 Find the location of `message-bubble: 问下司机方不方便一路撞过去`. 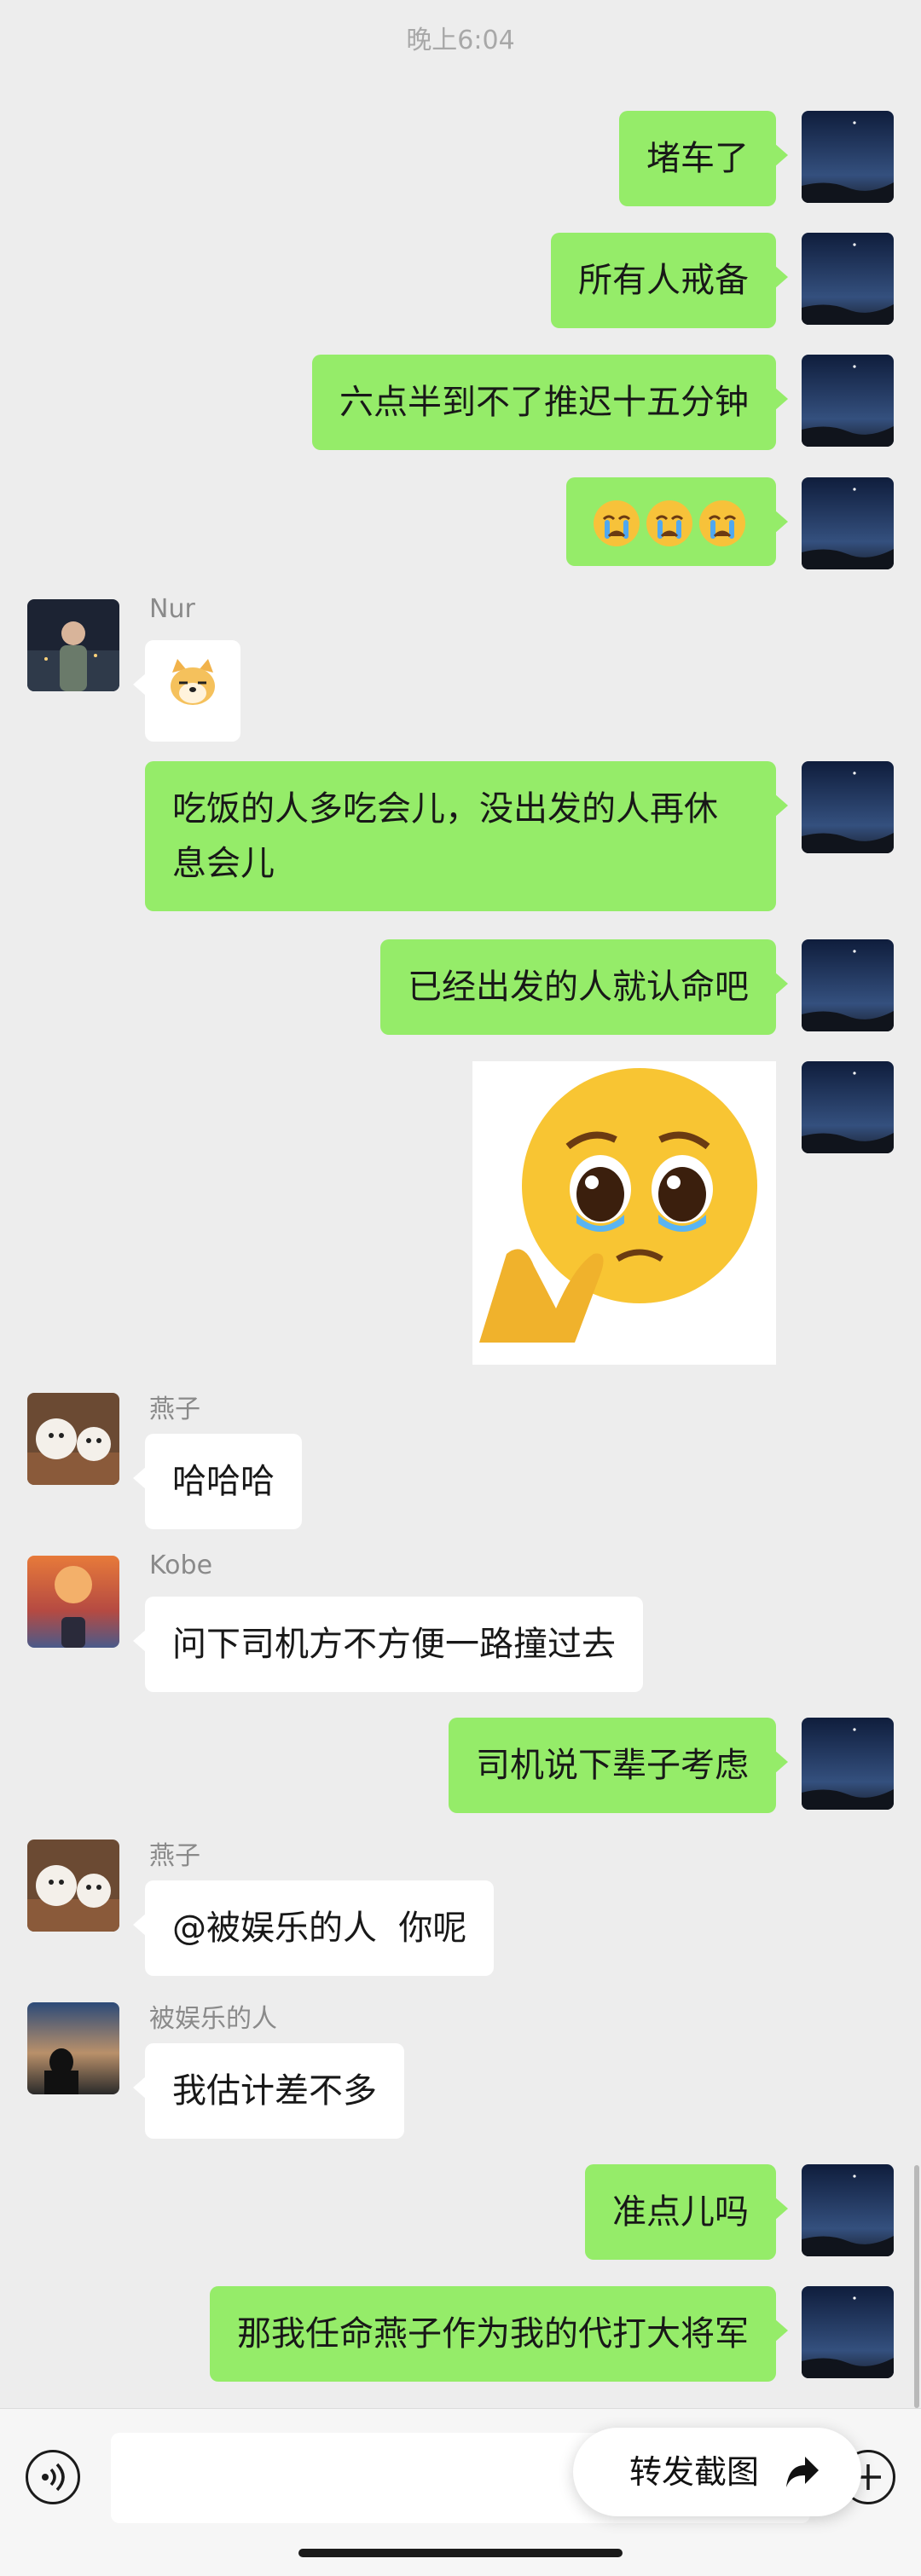

message-bubble: 问下司机方不方便一路撞过去 is located at coordinates (388, 1644).